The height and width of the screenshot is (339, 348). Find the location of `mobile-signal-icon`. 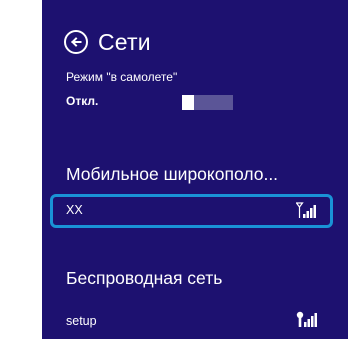

mobile-signal-icon is located at coordinates (306, 210).